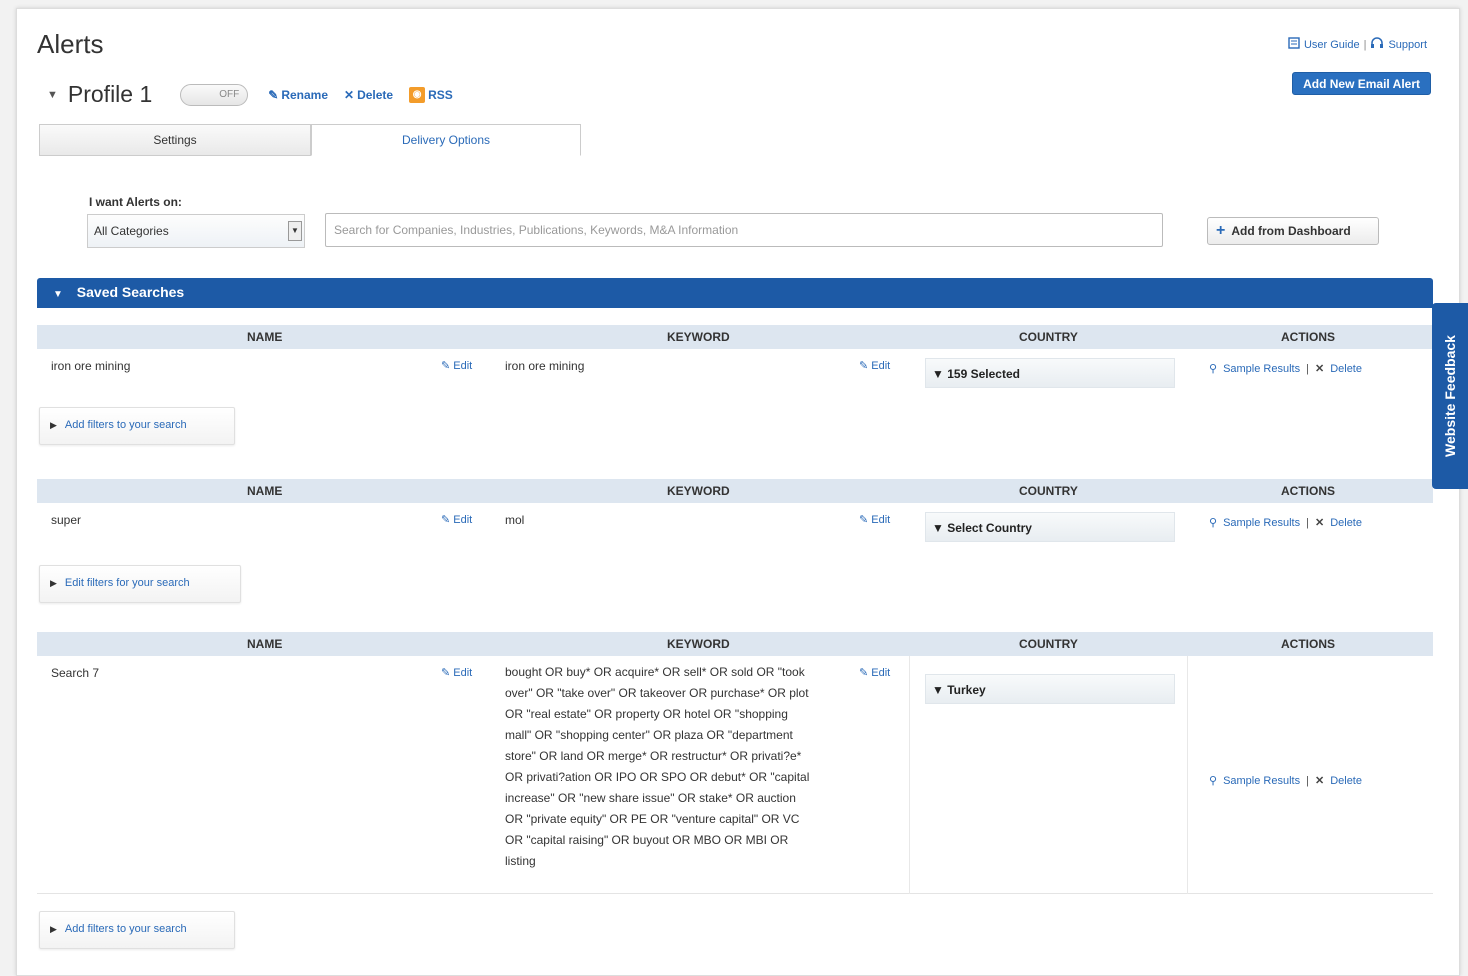 Image resolution: width=1468 pixels, height=976 pixels. I want to click on profile-toggle: OFF, so click(214, 94).